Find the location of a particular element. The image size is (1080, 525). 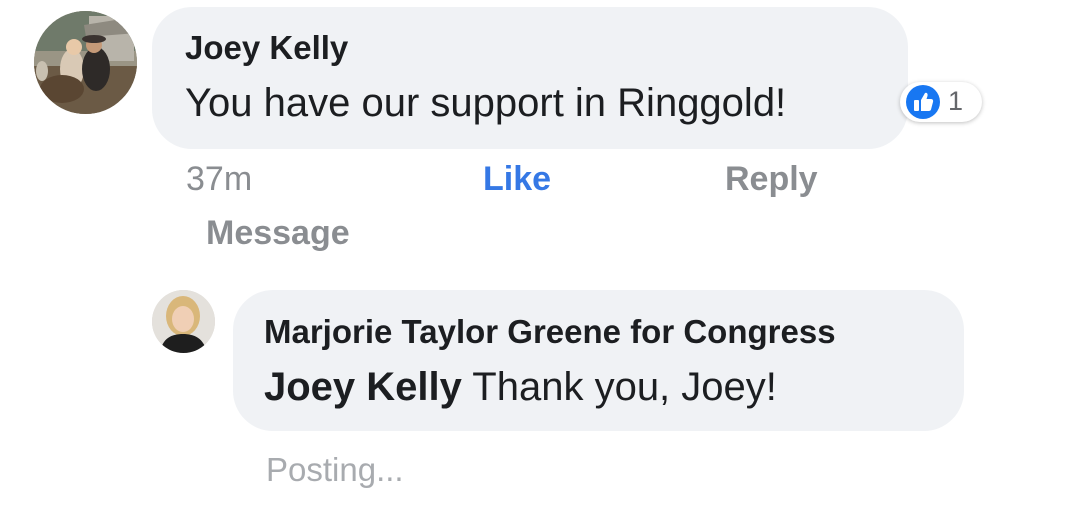

avatar-page is located at coordinates (183, 321).